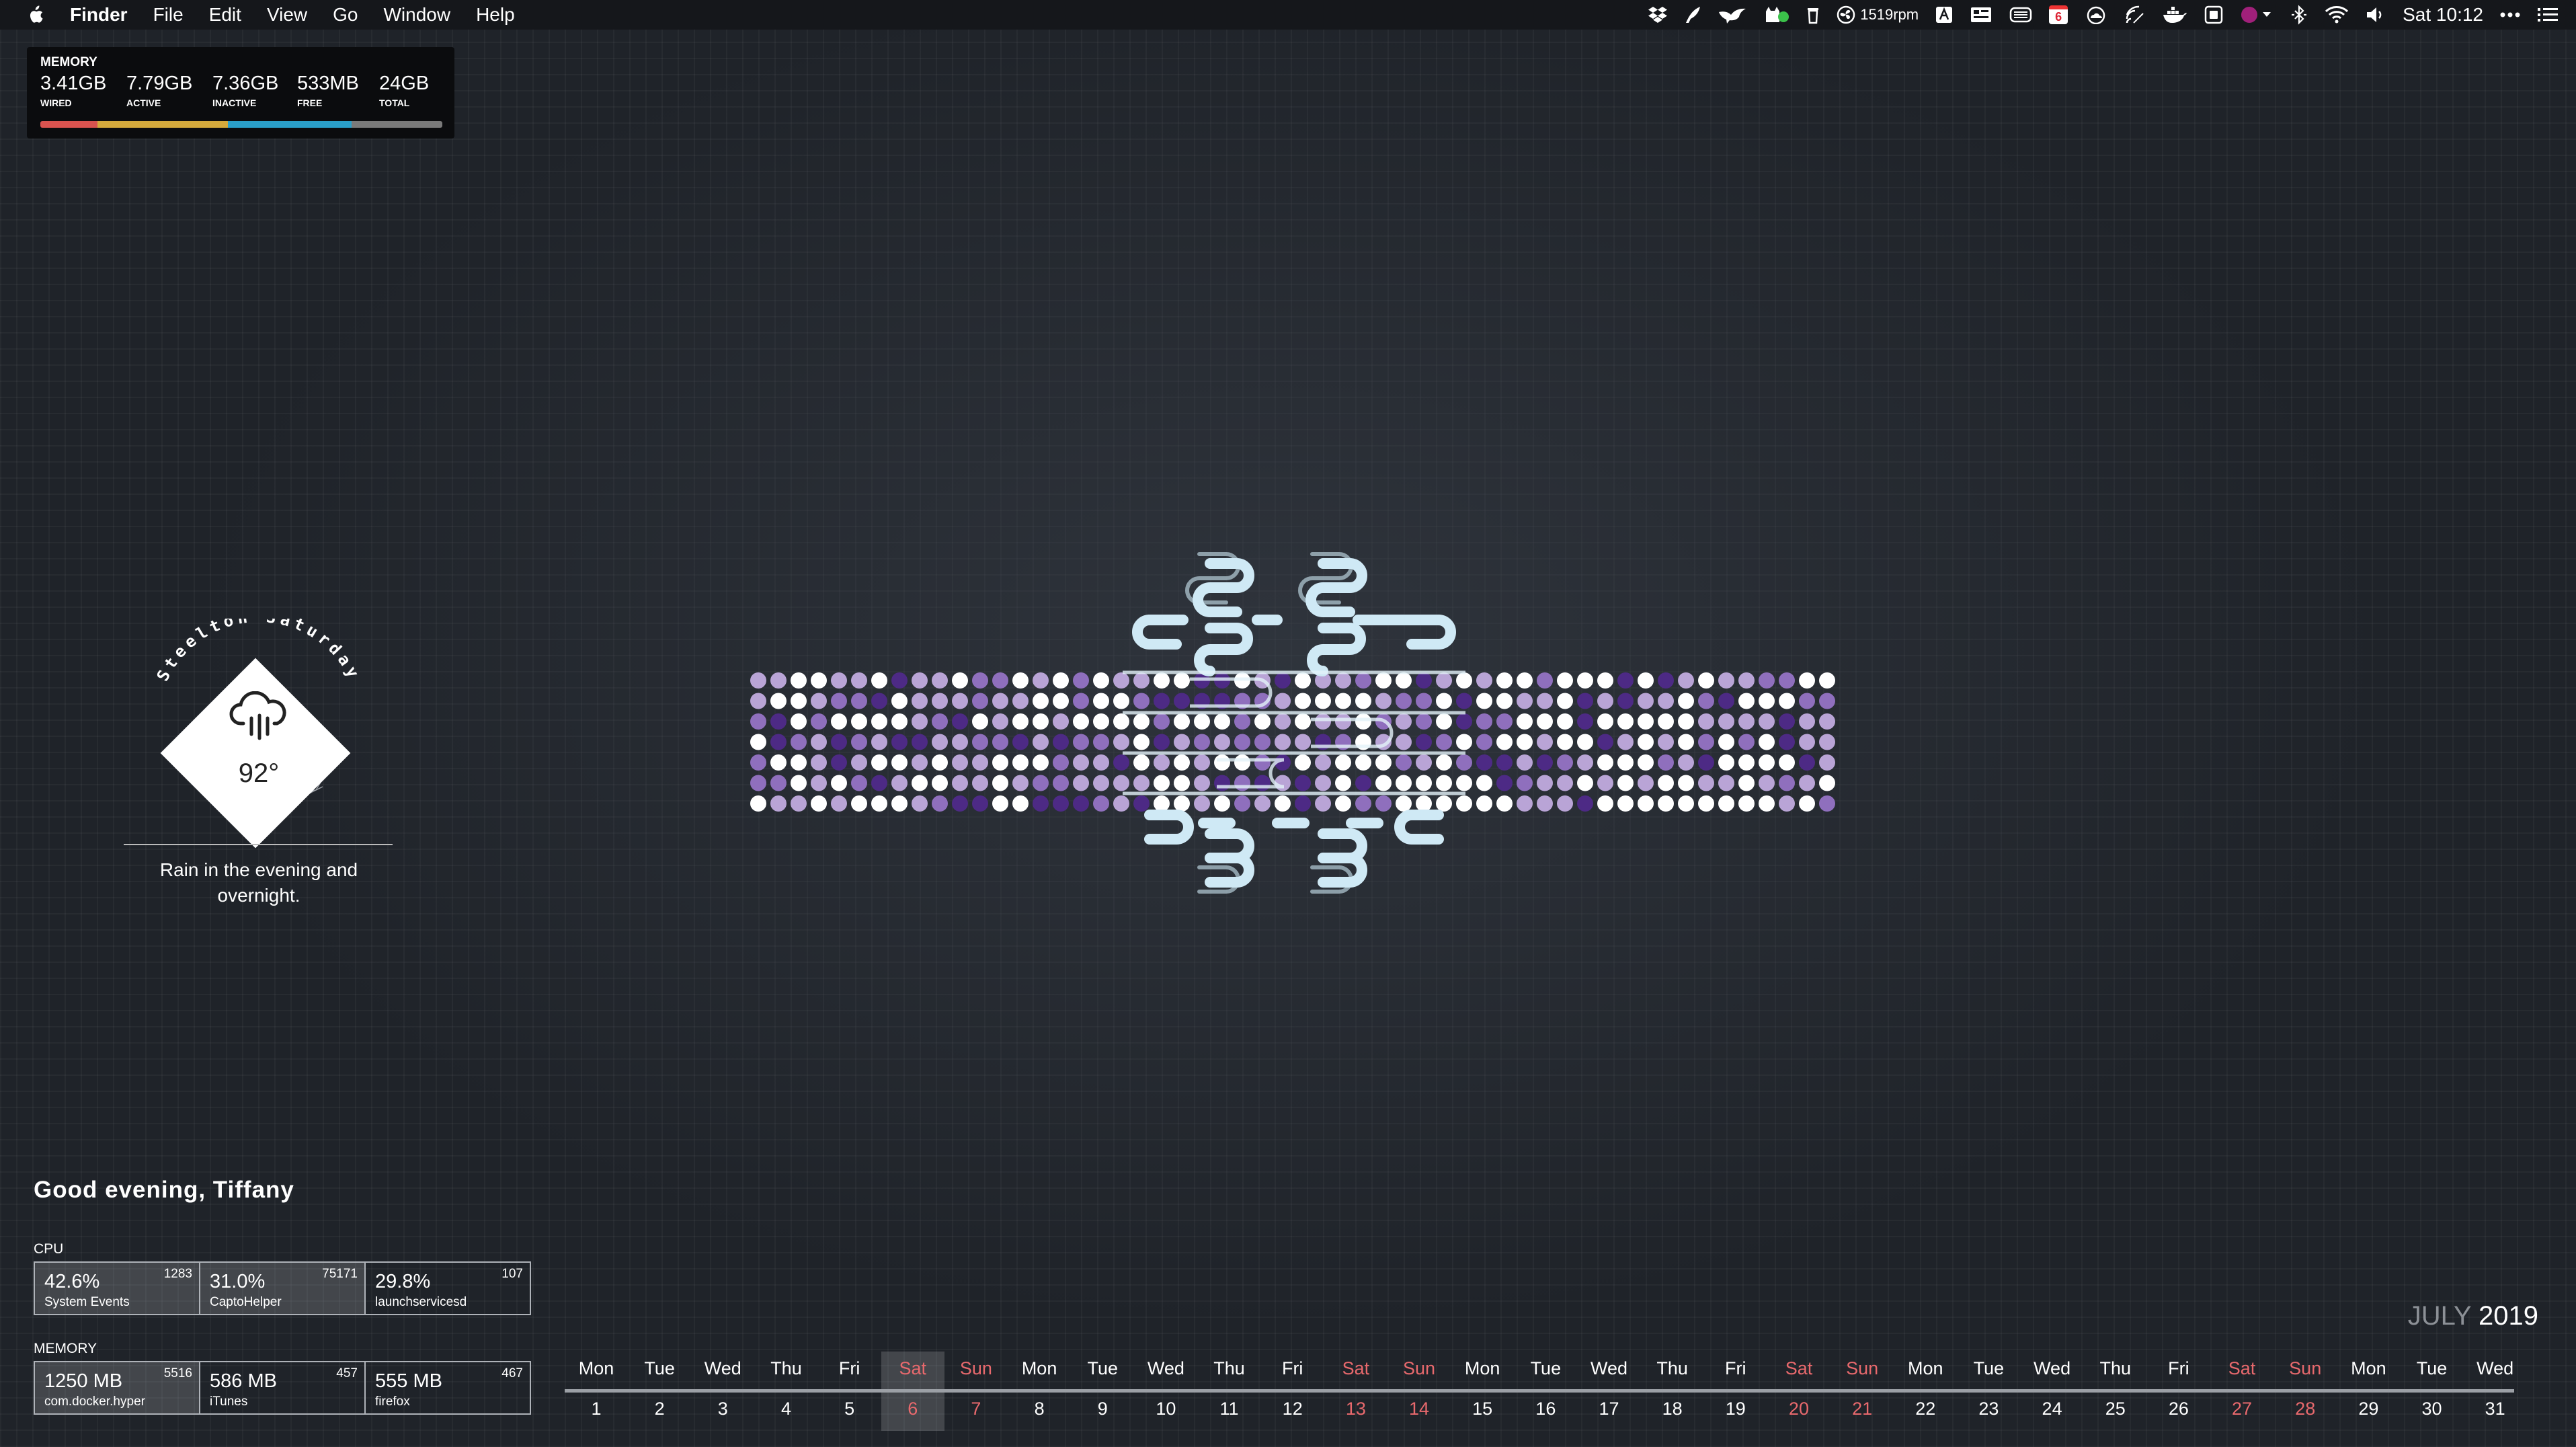 The height and width of the screenshot is (1447, 2576). Describe the element at coordinates (448, 1288) in the screenshot. I see `cpu-process: 29.8% launchservicesd 107` at that location.